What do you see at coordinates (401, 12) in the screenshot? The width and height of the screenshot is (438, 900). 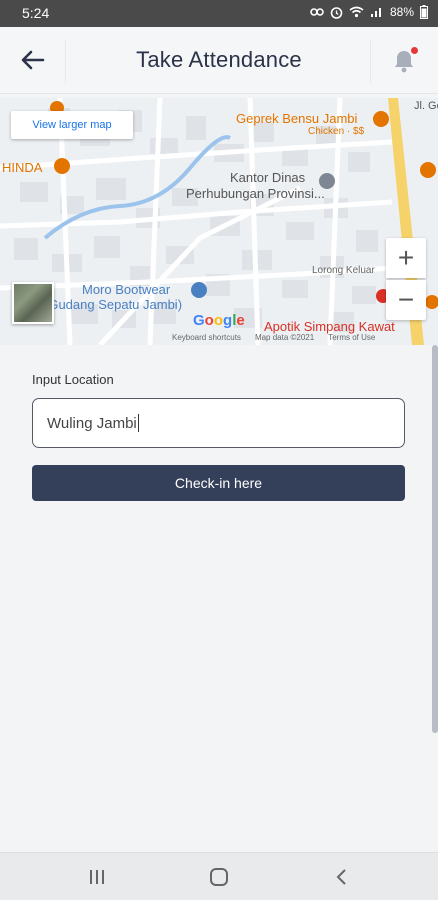 I see `battery-percent: 88%` at bounding box center [401, 12].